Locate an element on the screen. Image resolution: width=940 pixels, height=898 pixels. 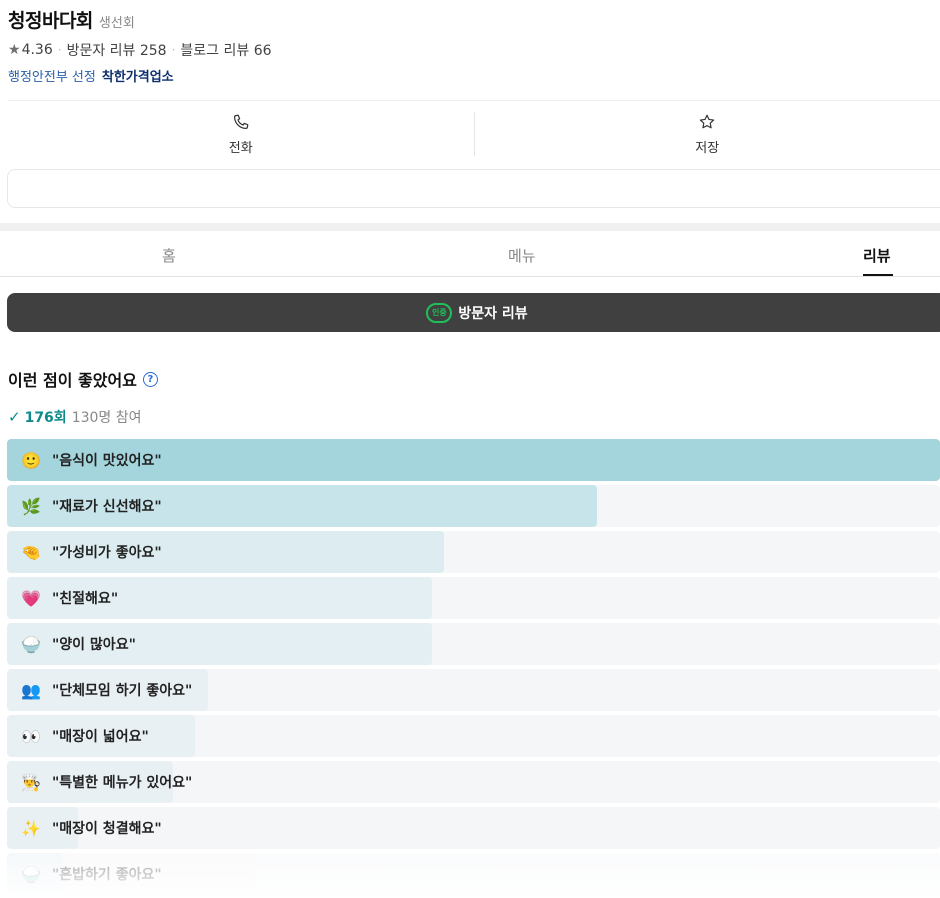
like-item: 🌿 "재료가 신선해요" is located at coordinates (473, 506).